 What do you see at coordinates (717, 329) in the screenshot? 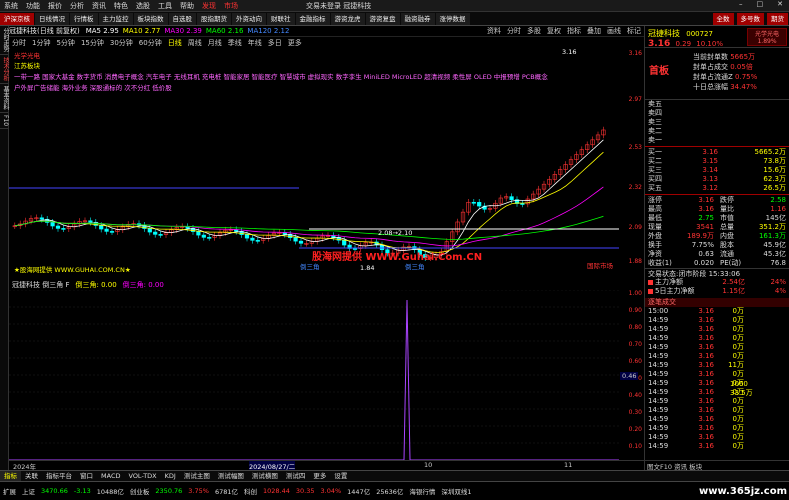
I see `tick-row: 14:59 3.16 0万` at bounding box center [717, 329].